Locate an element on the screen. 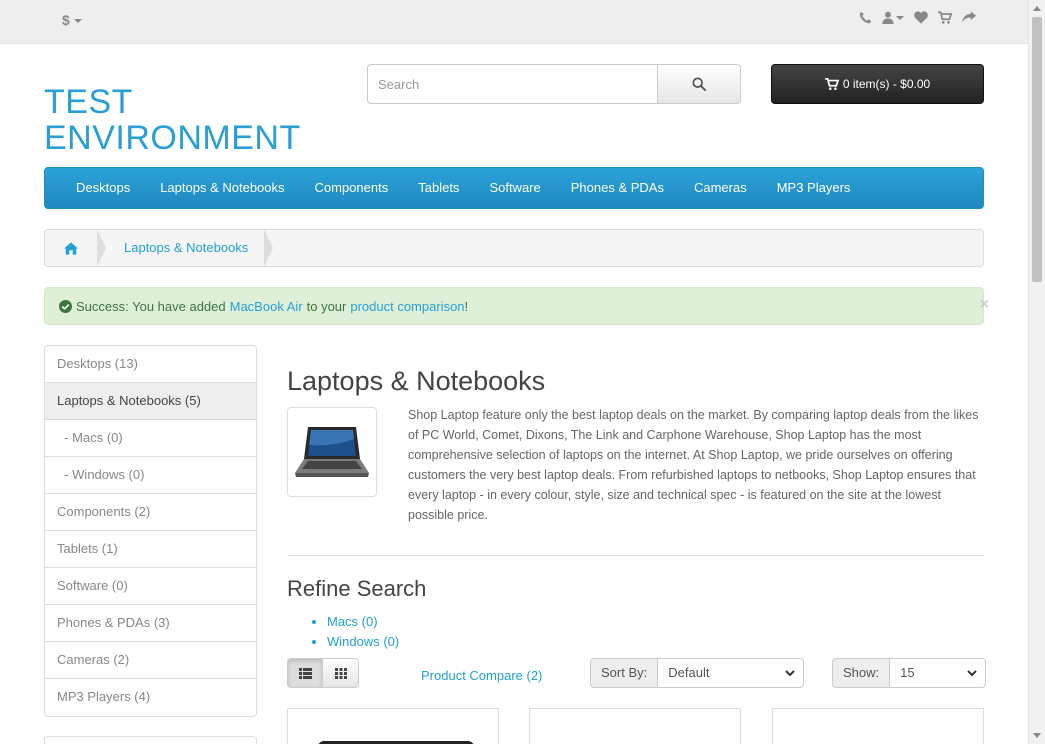 The width and height of the screenshot is (1045, 744). sidebar-item-cameras: Cameras (2) is located at coordinates (150, 660).